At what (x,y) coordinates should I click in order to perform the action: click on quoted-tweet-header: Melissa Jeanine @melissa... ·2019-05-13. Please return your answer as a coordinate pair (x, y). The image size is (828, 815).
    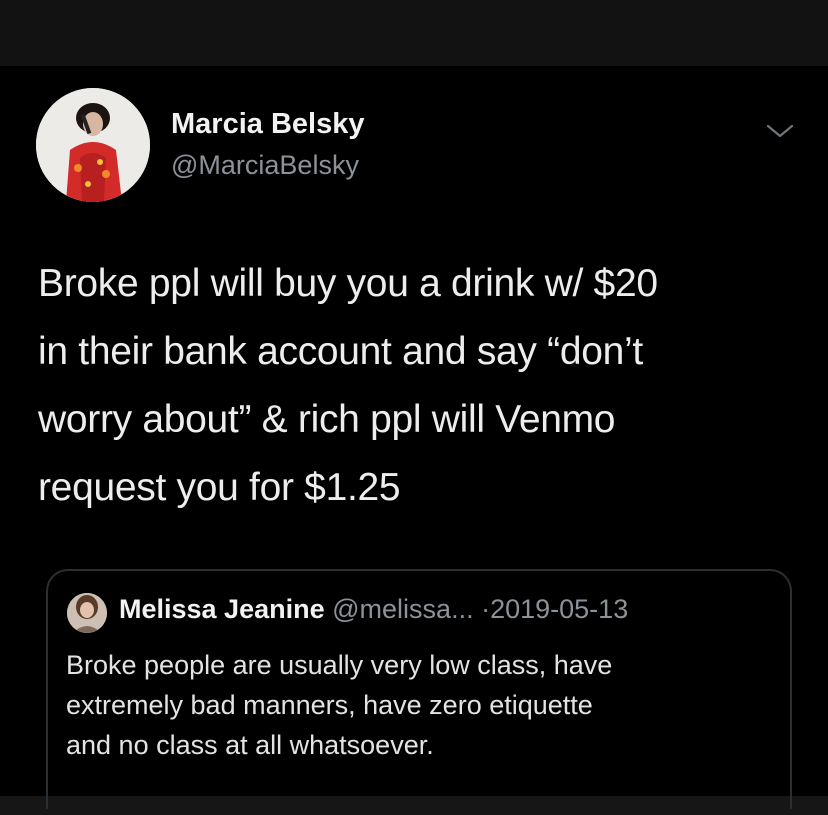
    Looking at the image, I should click on (373, 609).